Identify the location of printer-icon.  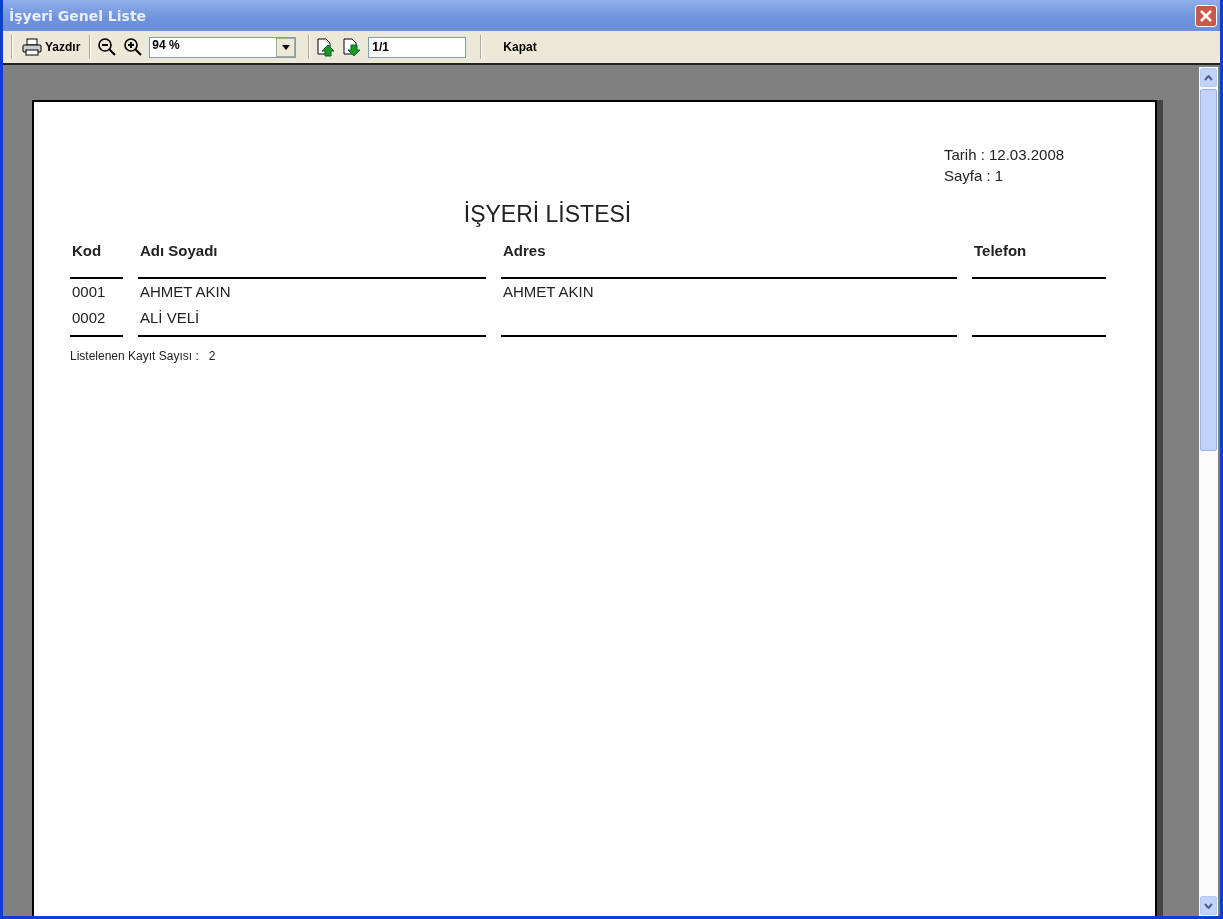
(32, 47).